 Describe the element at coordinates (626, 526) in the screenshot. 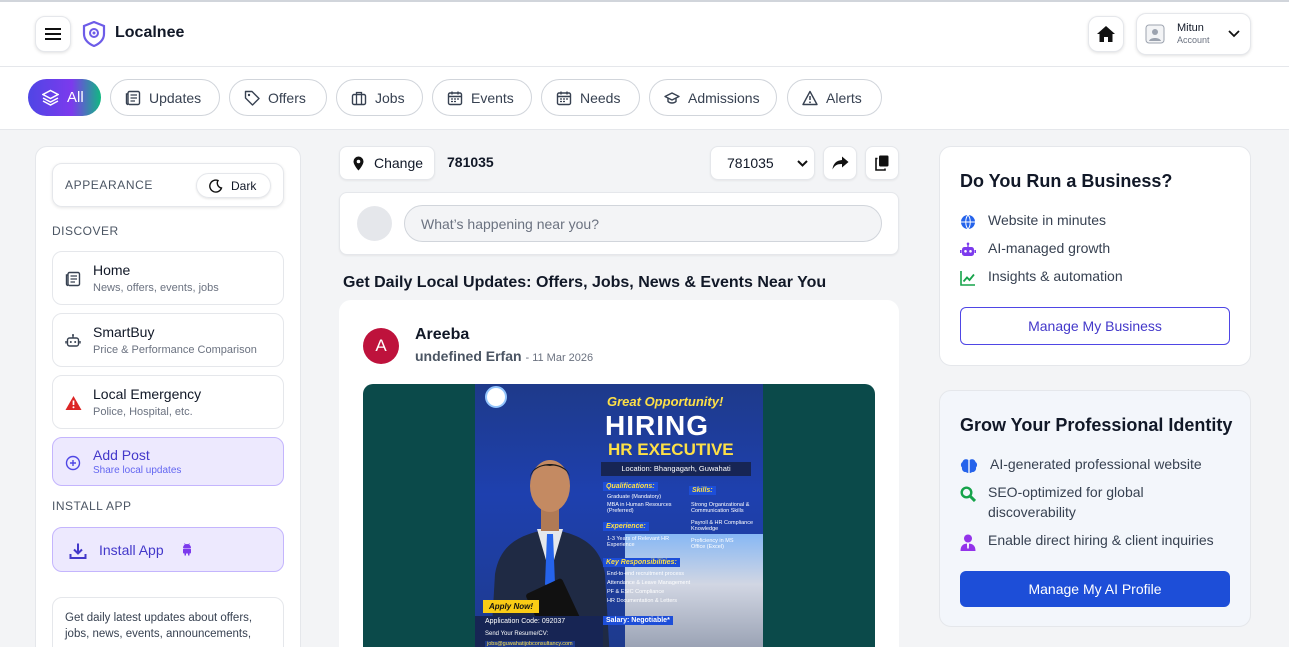

I see `poster-experience-title: Experience:` at that location.